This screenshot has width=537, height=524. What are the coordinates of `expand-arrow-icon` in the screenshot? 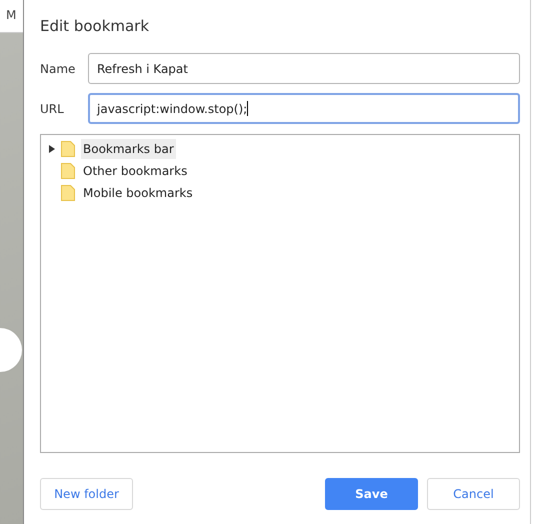 It's located at (52, 149).